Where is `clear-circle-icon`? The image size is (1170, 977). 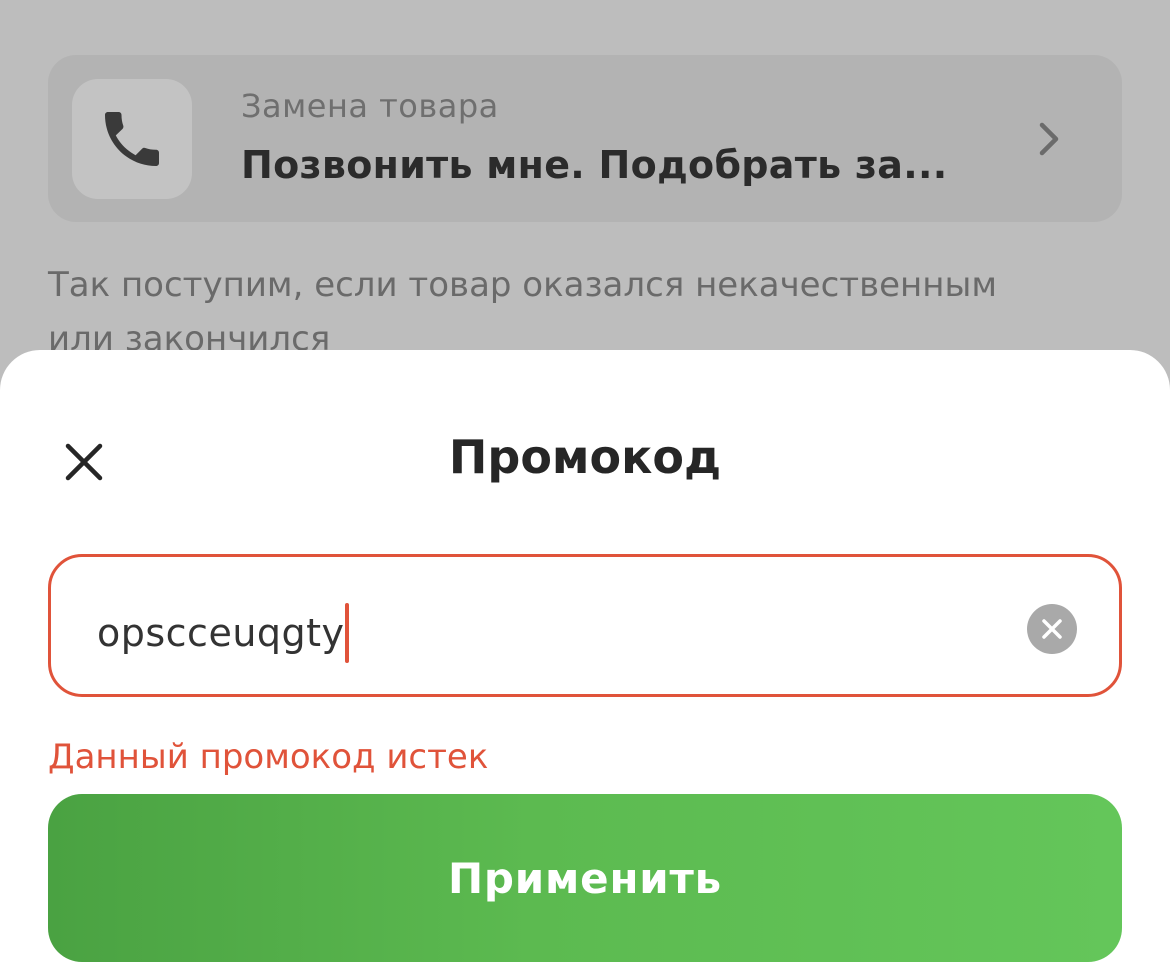 clear-circle-icon is located at coordinates (1052, 629).